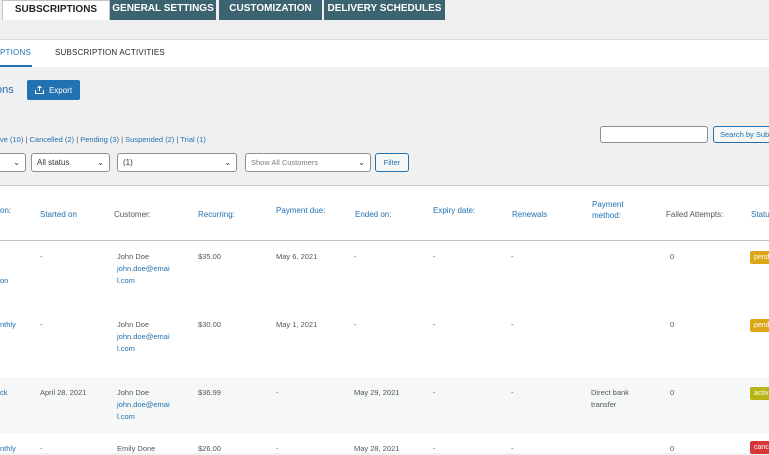  I want to click on col-label: Payment, so click(608, 204).